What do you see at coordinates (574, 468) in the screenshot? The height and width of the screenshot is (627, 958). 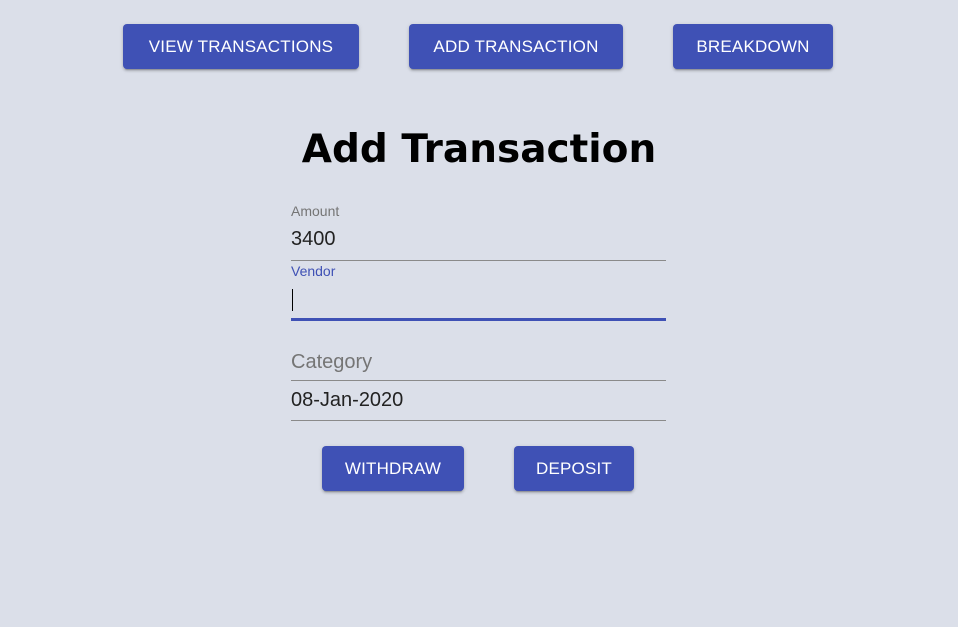 I see `deposit-button: DEPOSIT` at bounding box center [574, 468].